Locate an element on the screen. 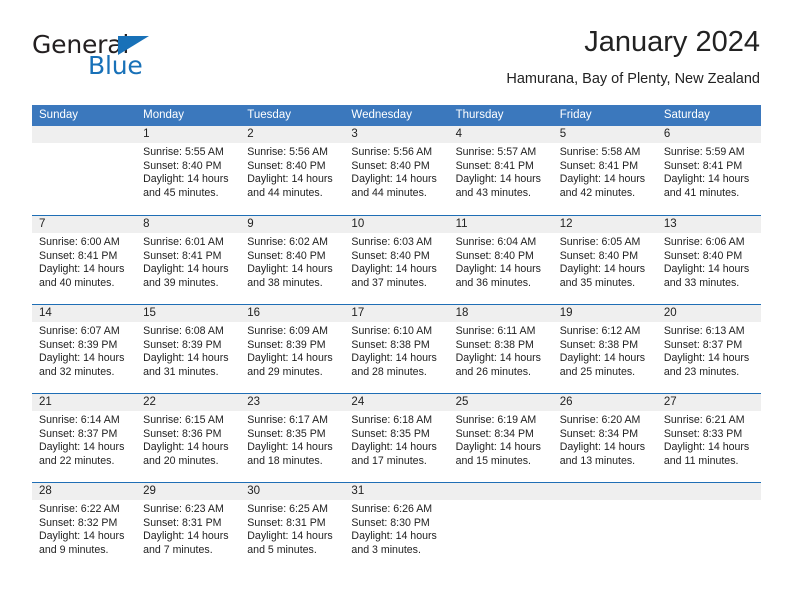  sunrise-text: Sunrise: 6:00 AM is located at coordinates (79, 242).